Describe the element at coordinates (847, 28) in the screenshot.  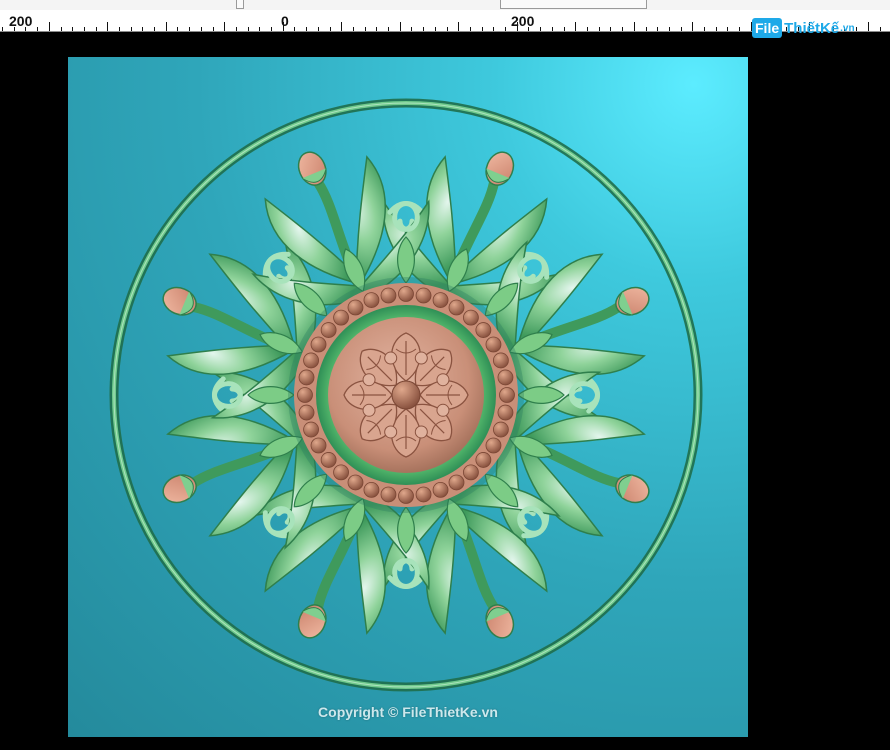
I see `logo-domain-text: .vn` at that location.